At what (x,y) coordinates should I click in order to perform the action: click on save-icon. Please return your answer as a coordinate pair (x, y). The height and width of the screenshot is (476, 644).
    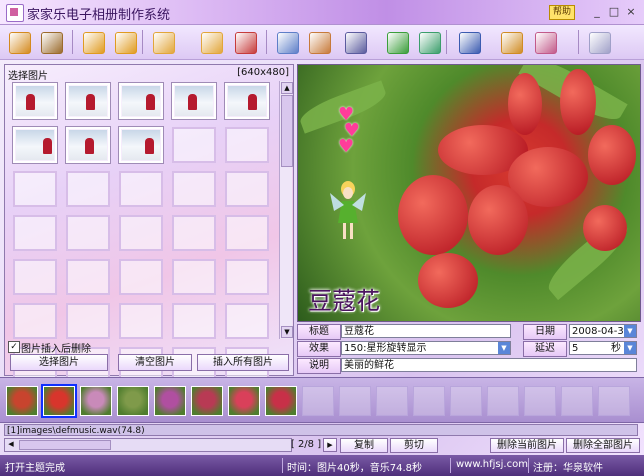
    Looking at the image, I should click on (94, 43).